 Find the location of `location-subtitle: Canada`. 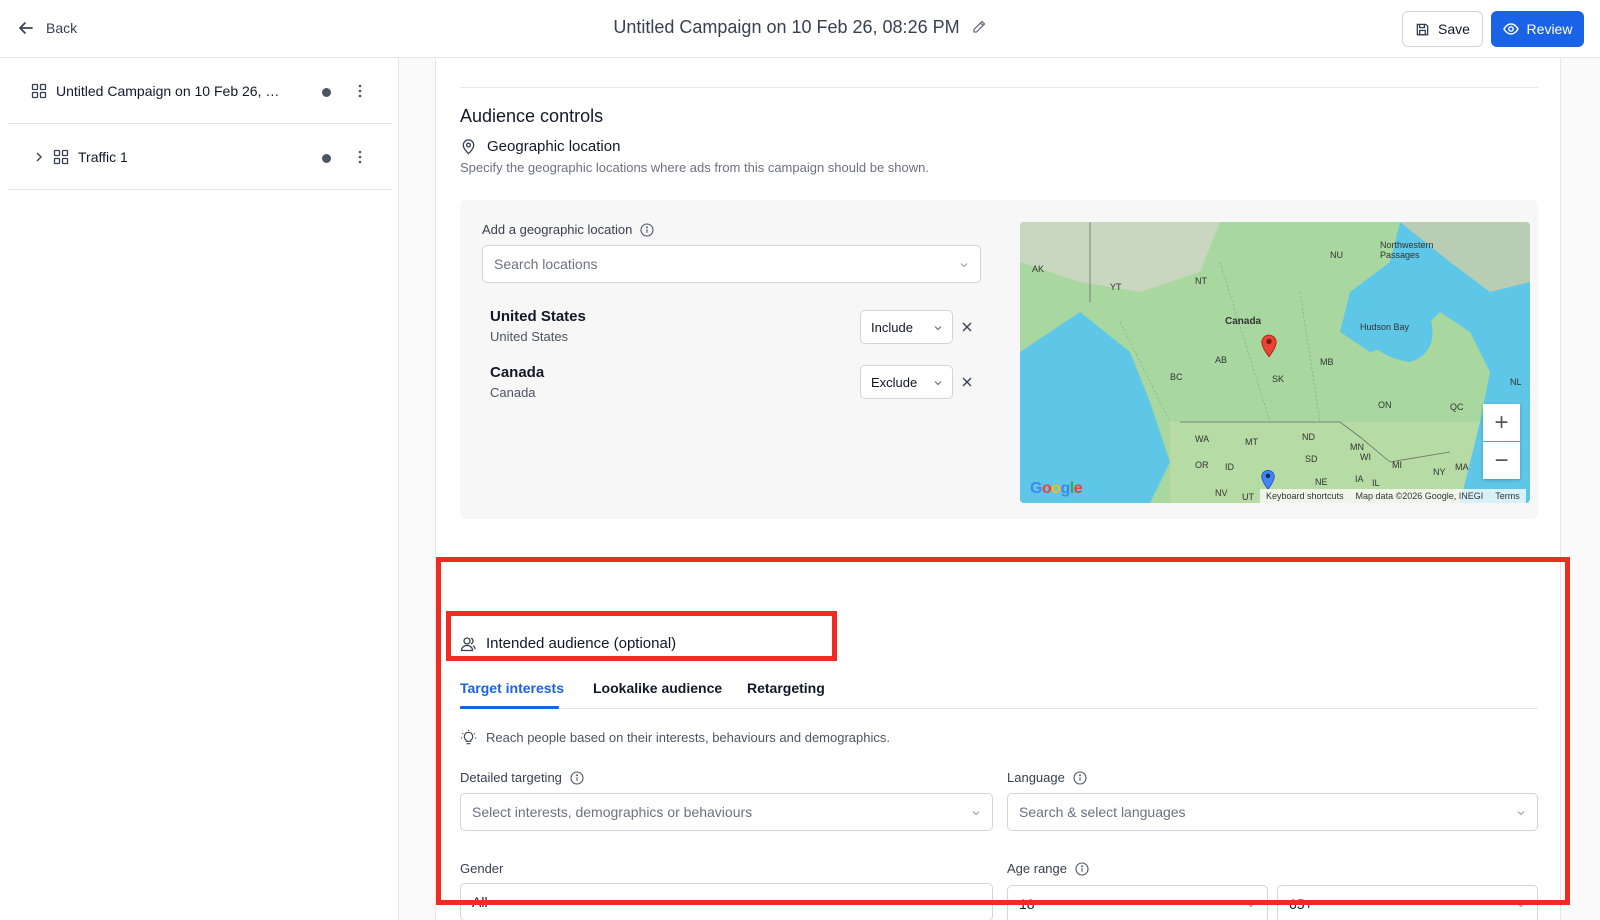

location-subtitle: Canada is located at coordinates (513, 392).